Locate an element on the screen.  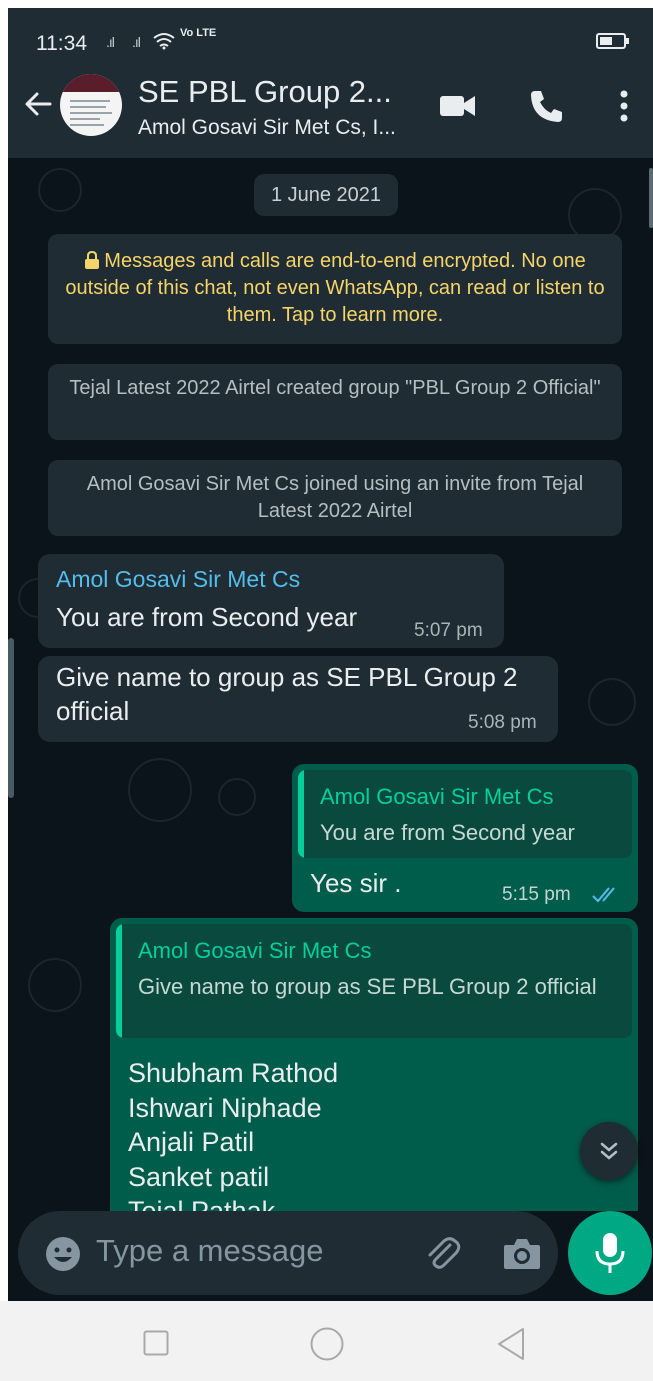
message-time: 5:08 pm is located at coordinates (502, 722).